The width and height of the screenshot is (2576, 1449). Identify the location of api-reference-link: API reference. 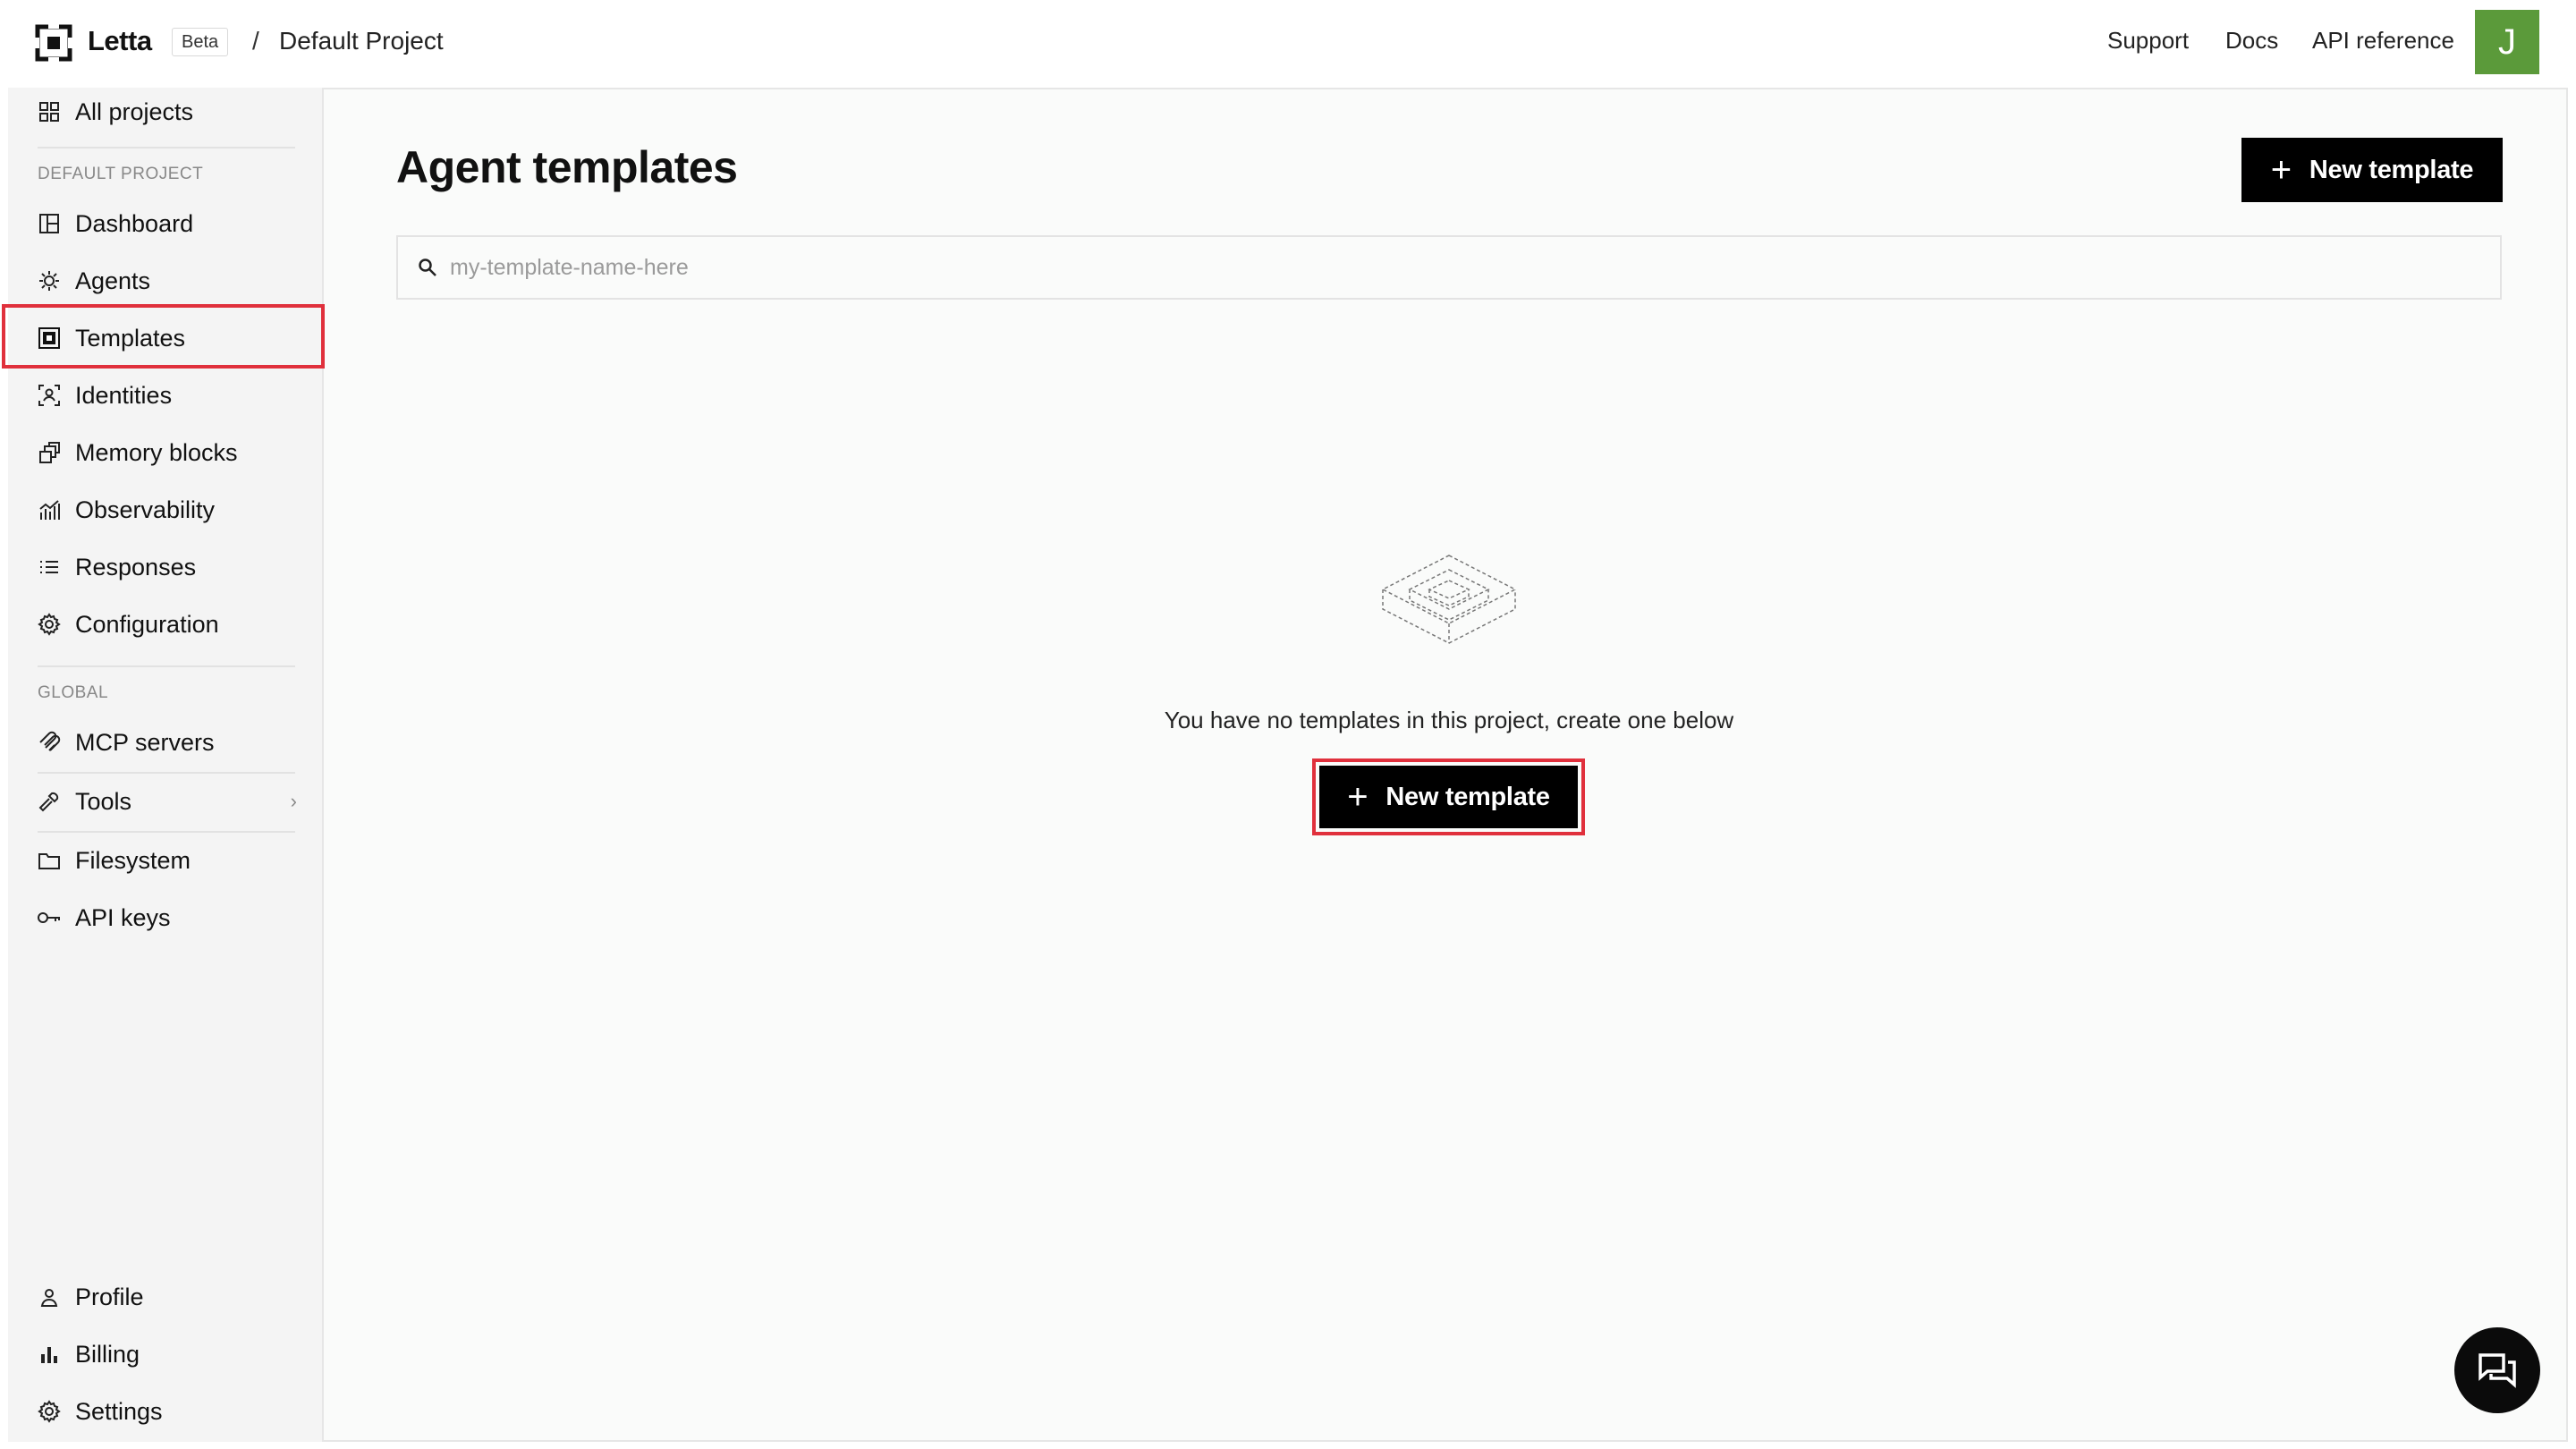
(2383, 41).